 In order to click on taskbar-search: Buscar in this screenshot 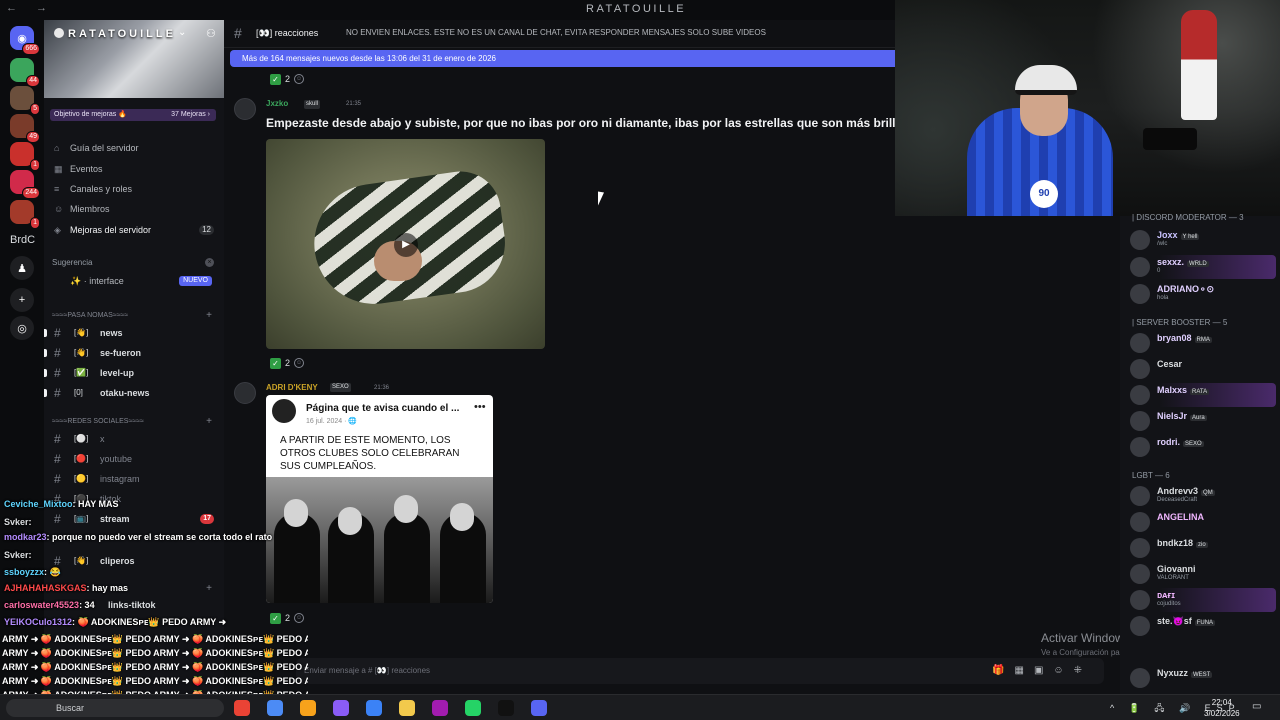, I will do `click(115, 708)`.